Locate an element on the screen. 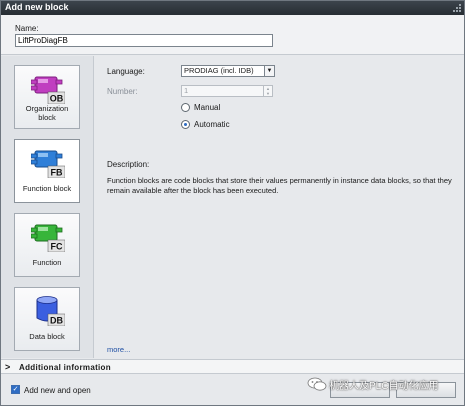  function-button: FC Function is located at coordinates (47, 245).